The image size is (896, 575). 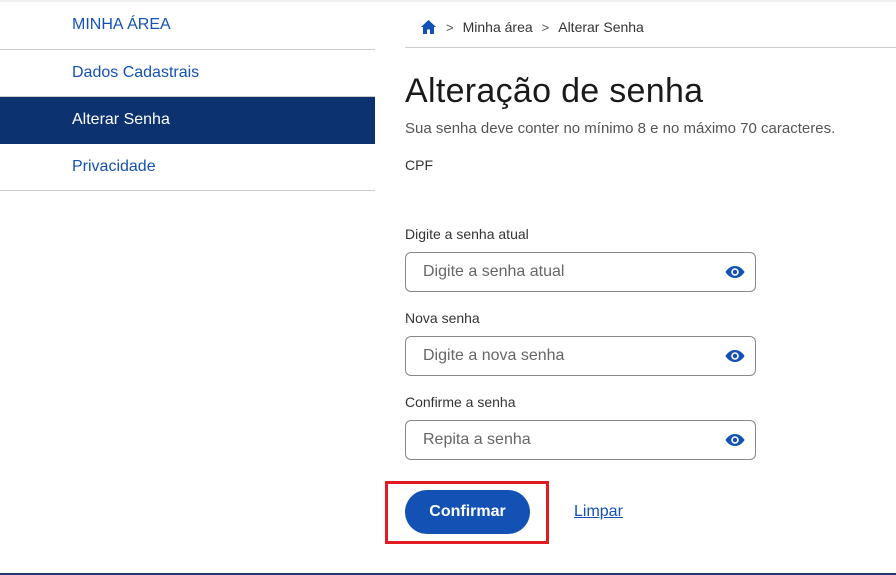 What do you see at coordinates (598, 512) in the screenshot?
I see `clear-link: Limpar` at bounding box center [598, 512].